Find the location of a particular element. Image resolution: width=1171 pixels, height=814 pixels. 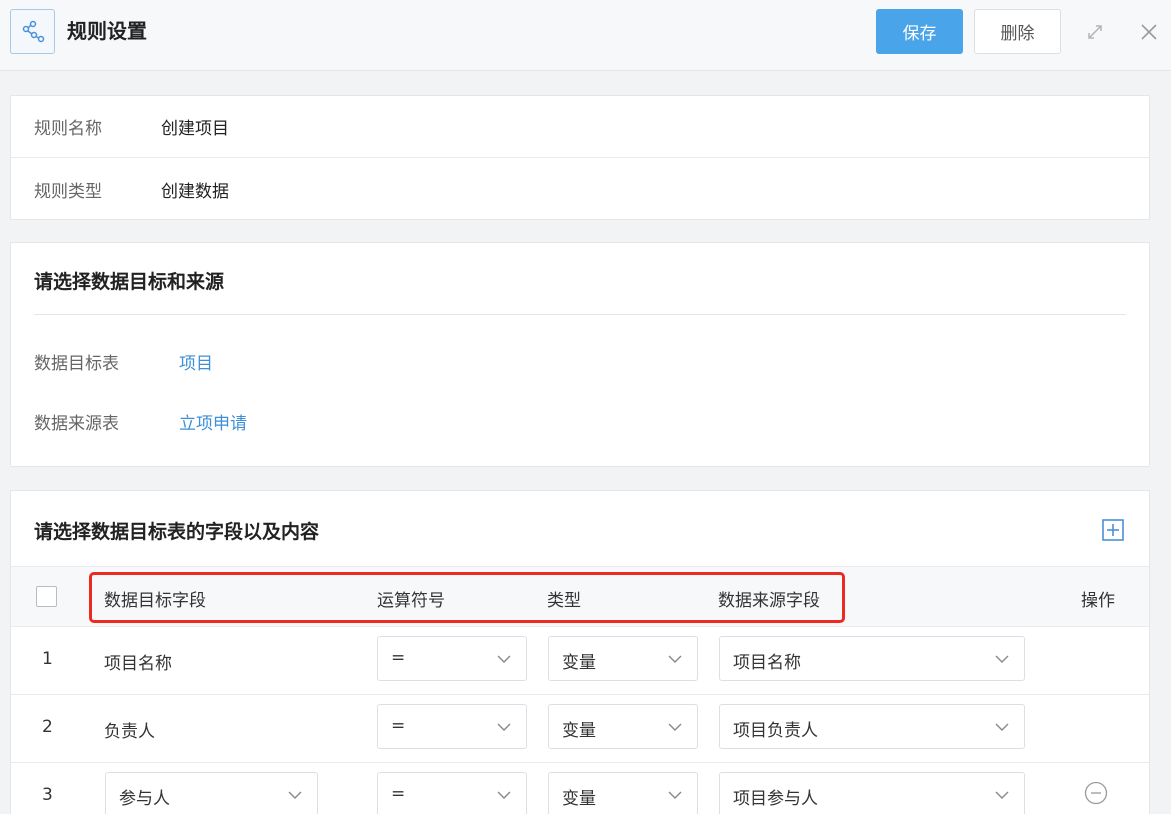

add-square-icon is located at coordinates (1113, 530).